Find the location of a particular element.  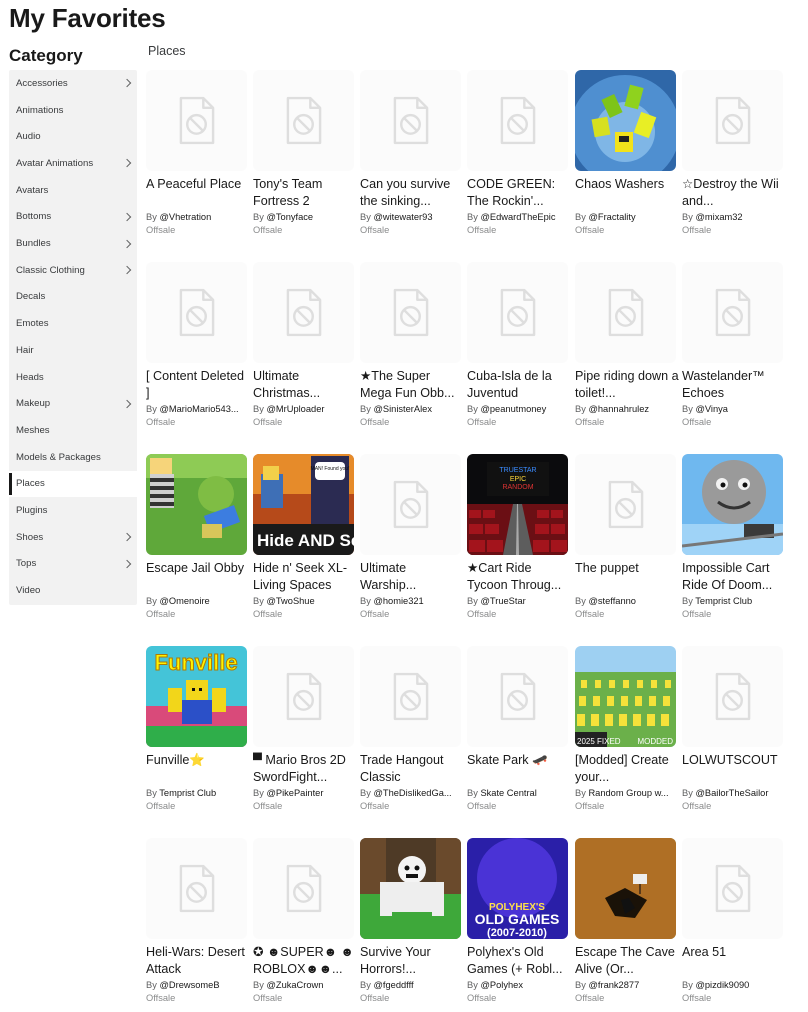

sidebar-item-classic-clothing: Classic Clothing is located at coordinates (73, 270).